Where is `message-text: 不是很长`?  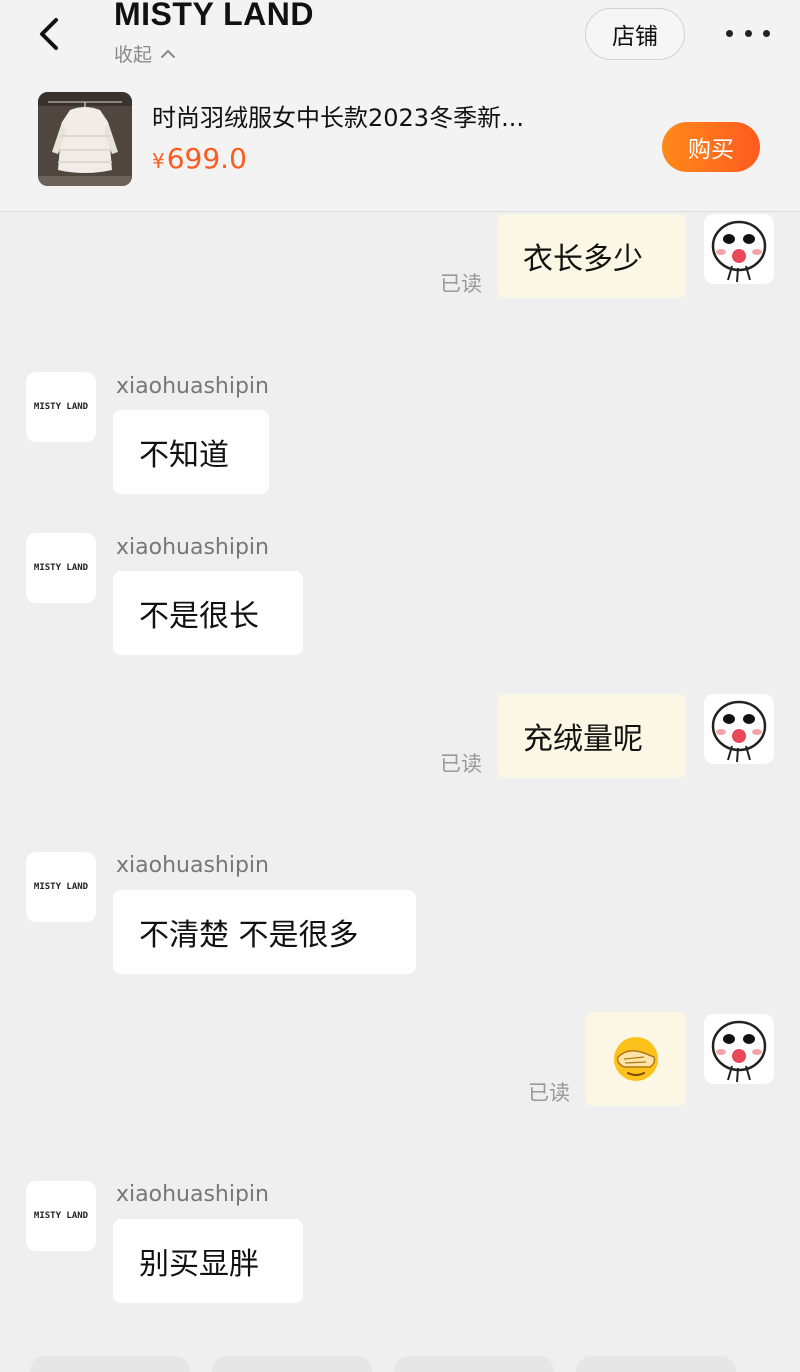 message-text: 不是很长 is located at coordinates (199, 616).